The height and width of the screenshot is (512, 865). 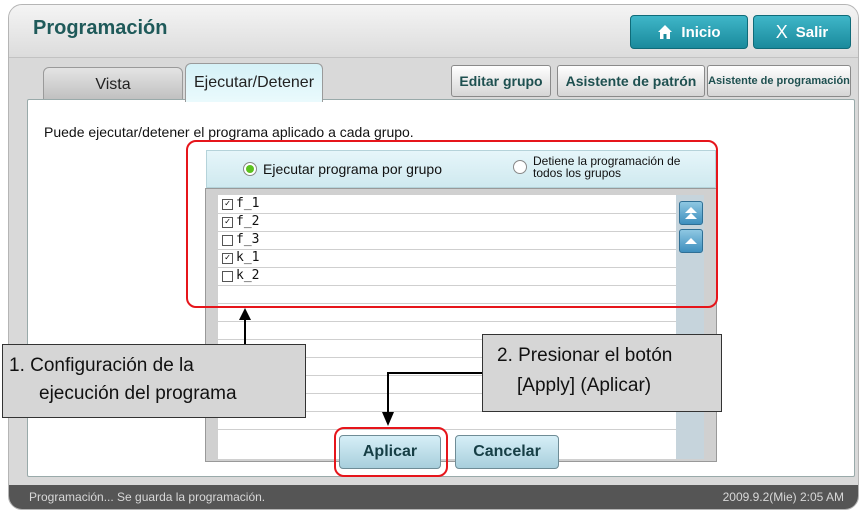 I want to click on callout-step1-line1: 1. Configuración de la, so click(x=101, y=365).